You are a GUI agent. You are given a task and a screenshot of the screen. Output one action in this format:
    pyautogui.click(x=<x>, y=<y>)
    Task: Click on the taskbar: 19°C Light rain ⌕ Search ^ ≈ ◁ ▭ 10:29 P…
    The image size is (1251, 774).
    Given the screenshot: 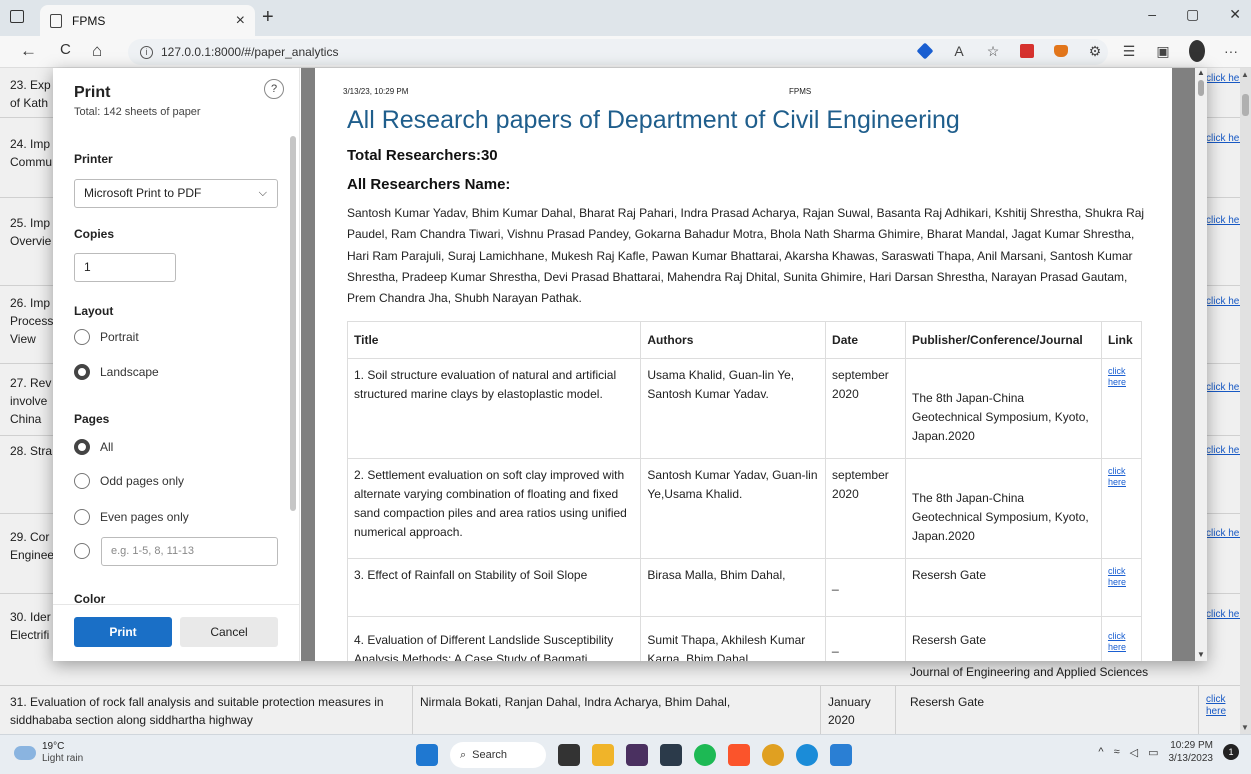 What is the action you would take?
    pyautogui.click(x=625, y=754)
    